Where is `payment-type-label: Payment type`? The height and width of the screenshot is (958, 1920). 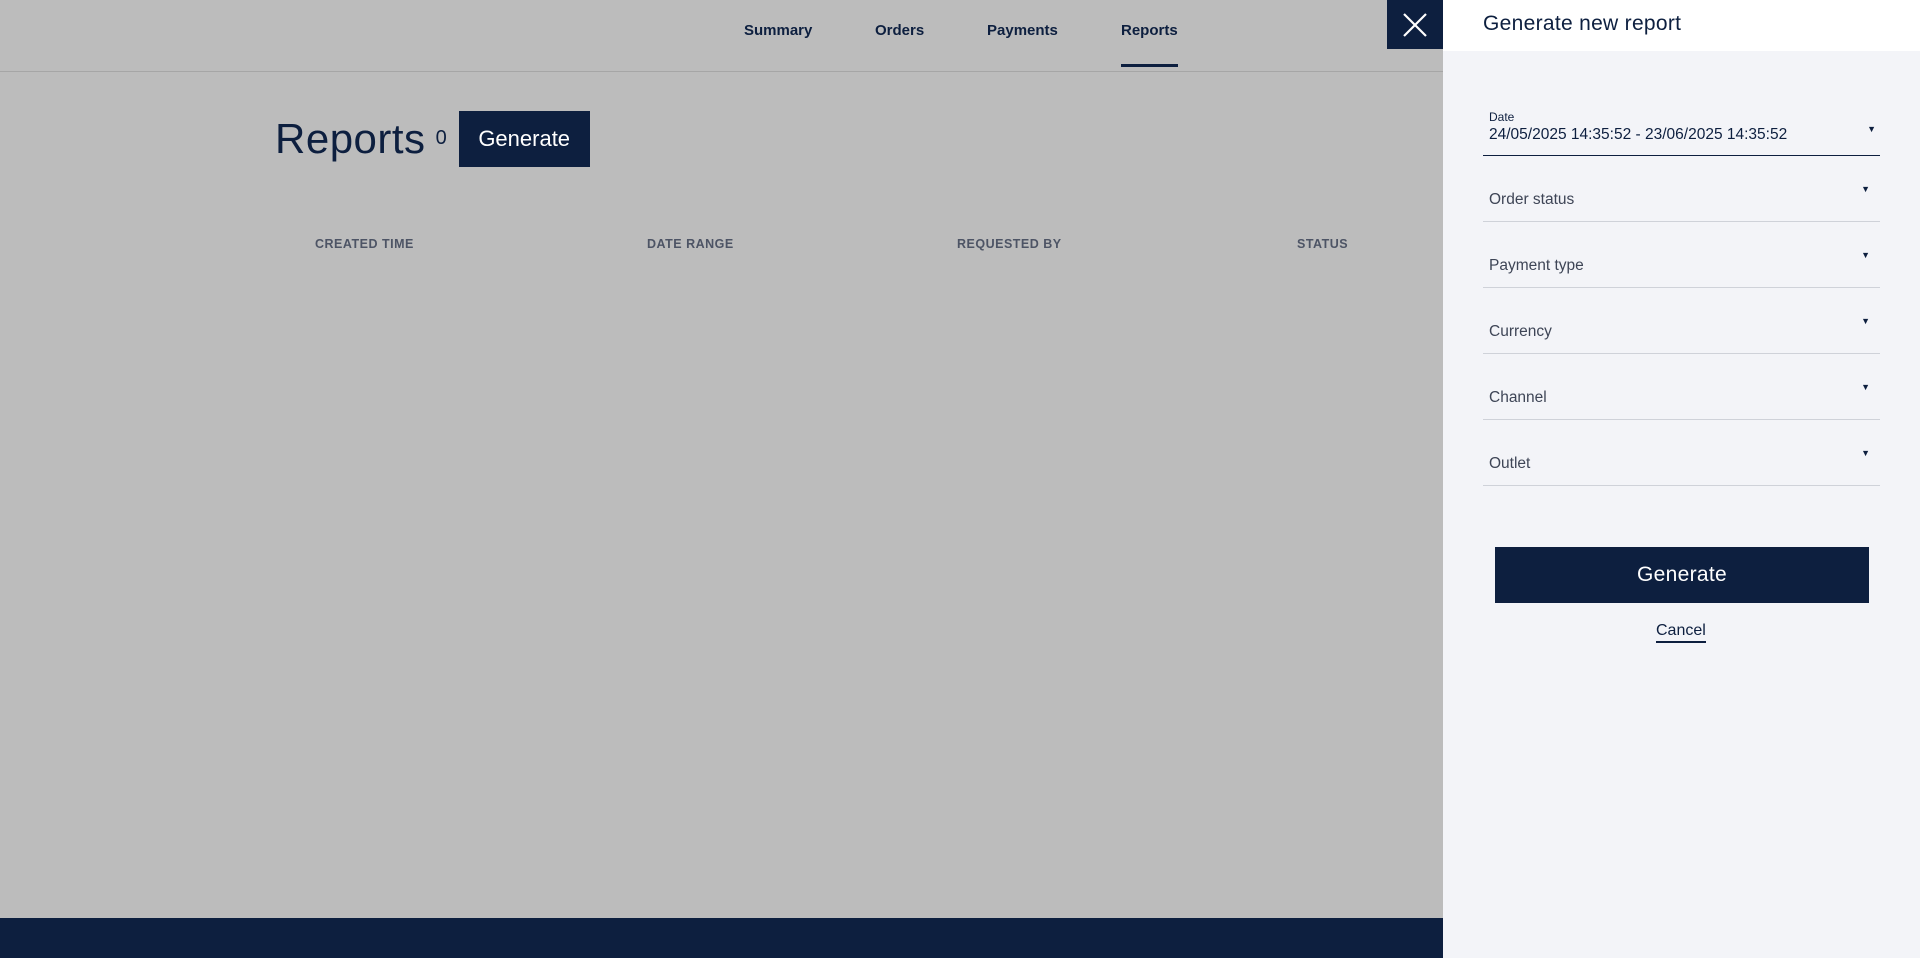
payment-type-label: Payment type is located at coordinates (1536, 265).